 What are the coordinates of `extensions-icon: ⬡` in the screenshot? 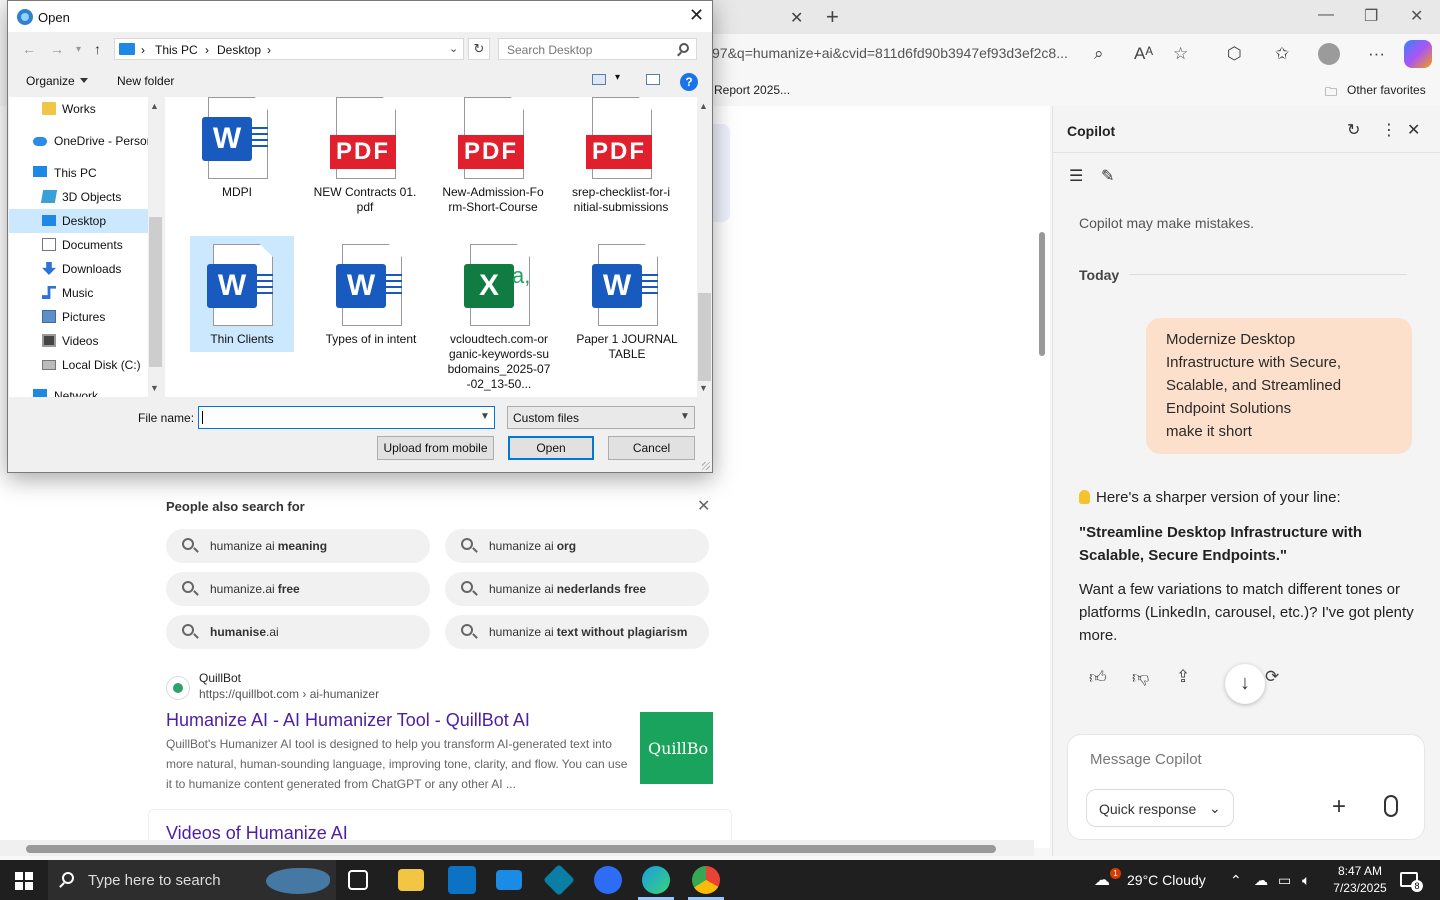 It's located at (1234, 54).